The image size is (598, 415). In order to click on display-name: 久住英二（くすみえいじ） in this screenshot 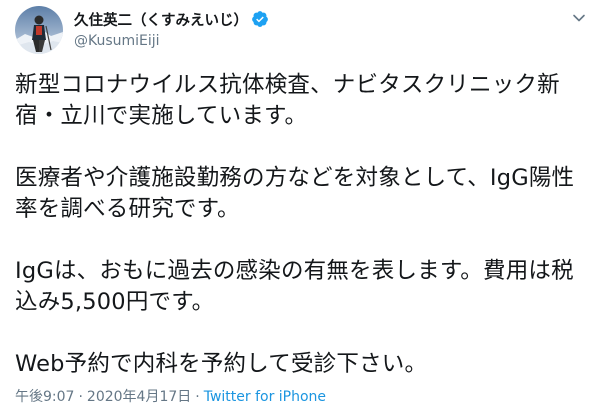, I will do `click(161, 19)`.